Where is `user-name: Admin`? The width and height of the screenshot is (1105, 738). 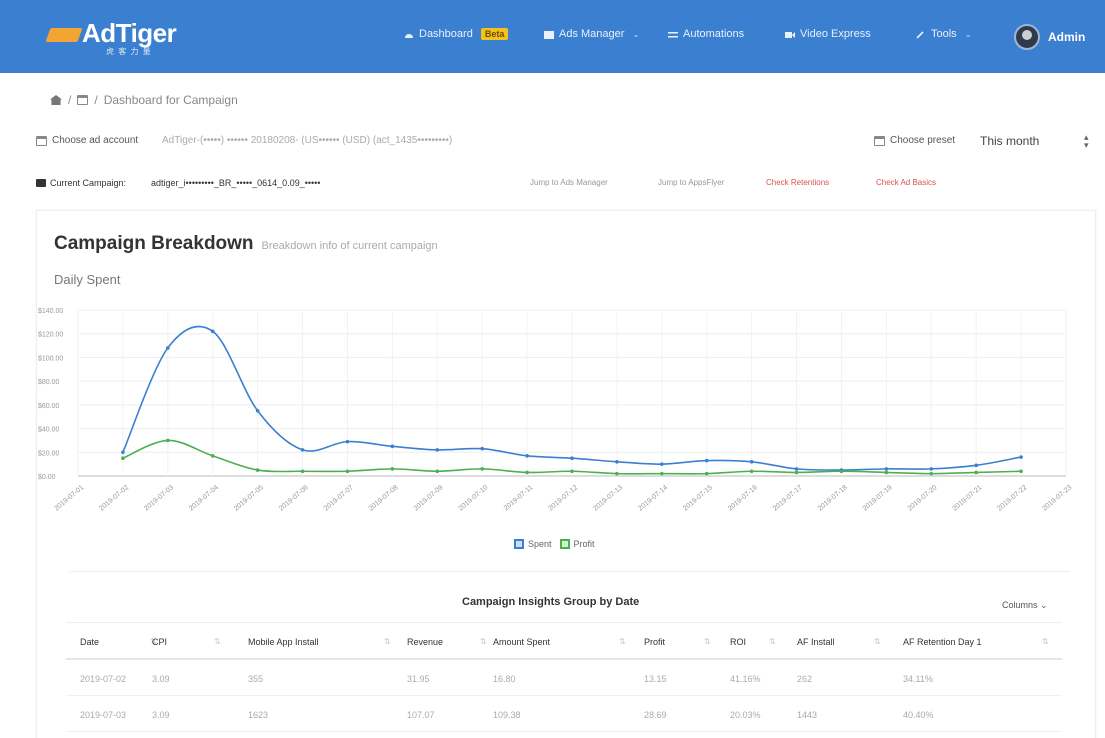 user-name: Admin is located at coordinates (1066, 37).